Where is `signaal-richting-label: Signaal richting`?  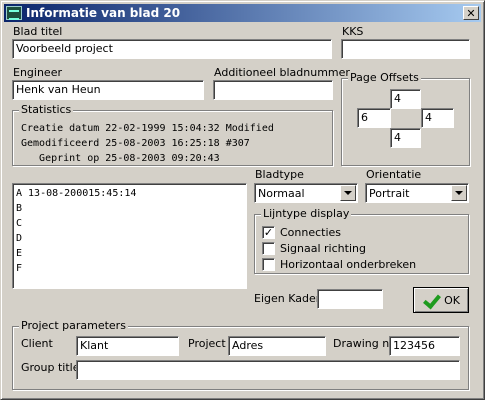
signaal-richting-label: Signaal richting is located at coordinates (323, 248).